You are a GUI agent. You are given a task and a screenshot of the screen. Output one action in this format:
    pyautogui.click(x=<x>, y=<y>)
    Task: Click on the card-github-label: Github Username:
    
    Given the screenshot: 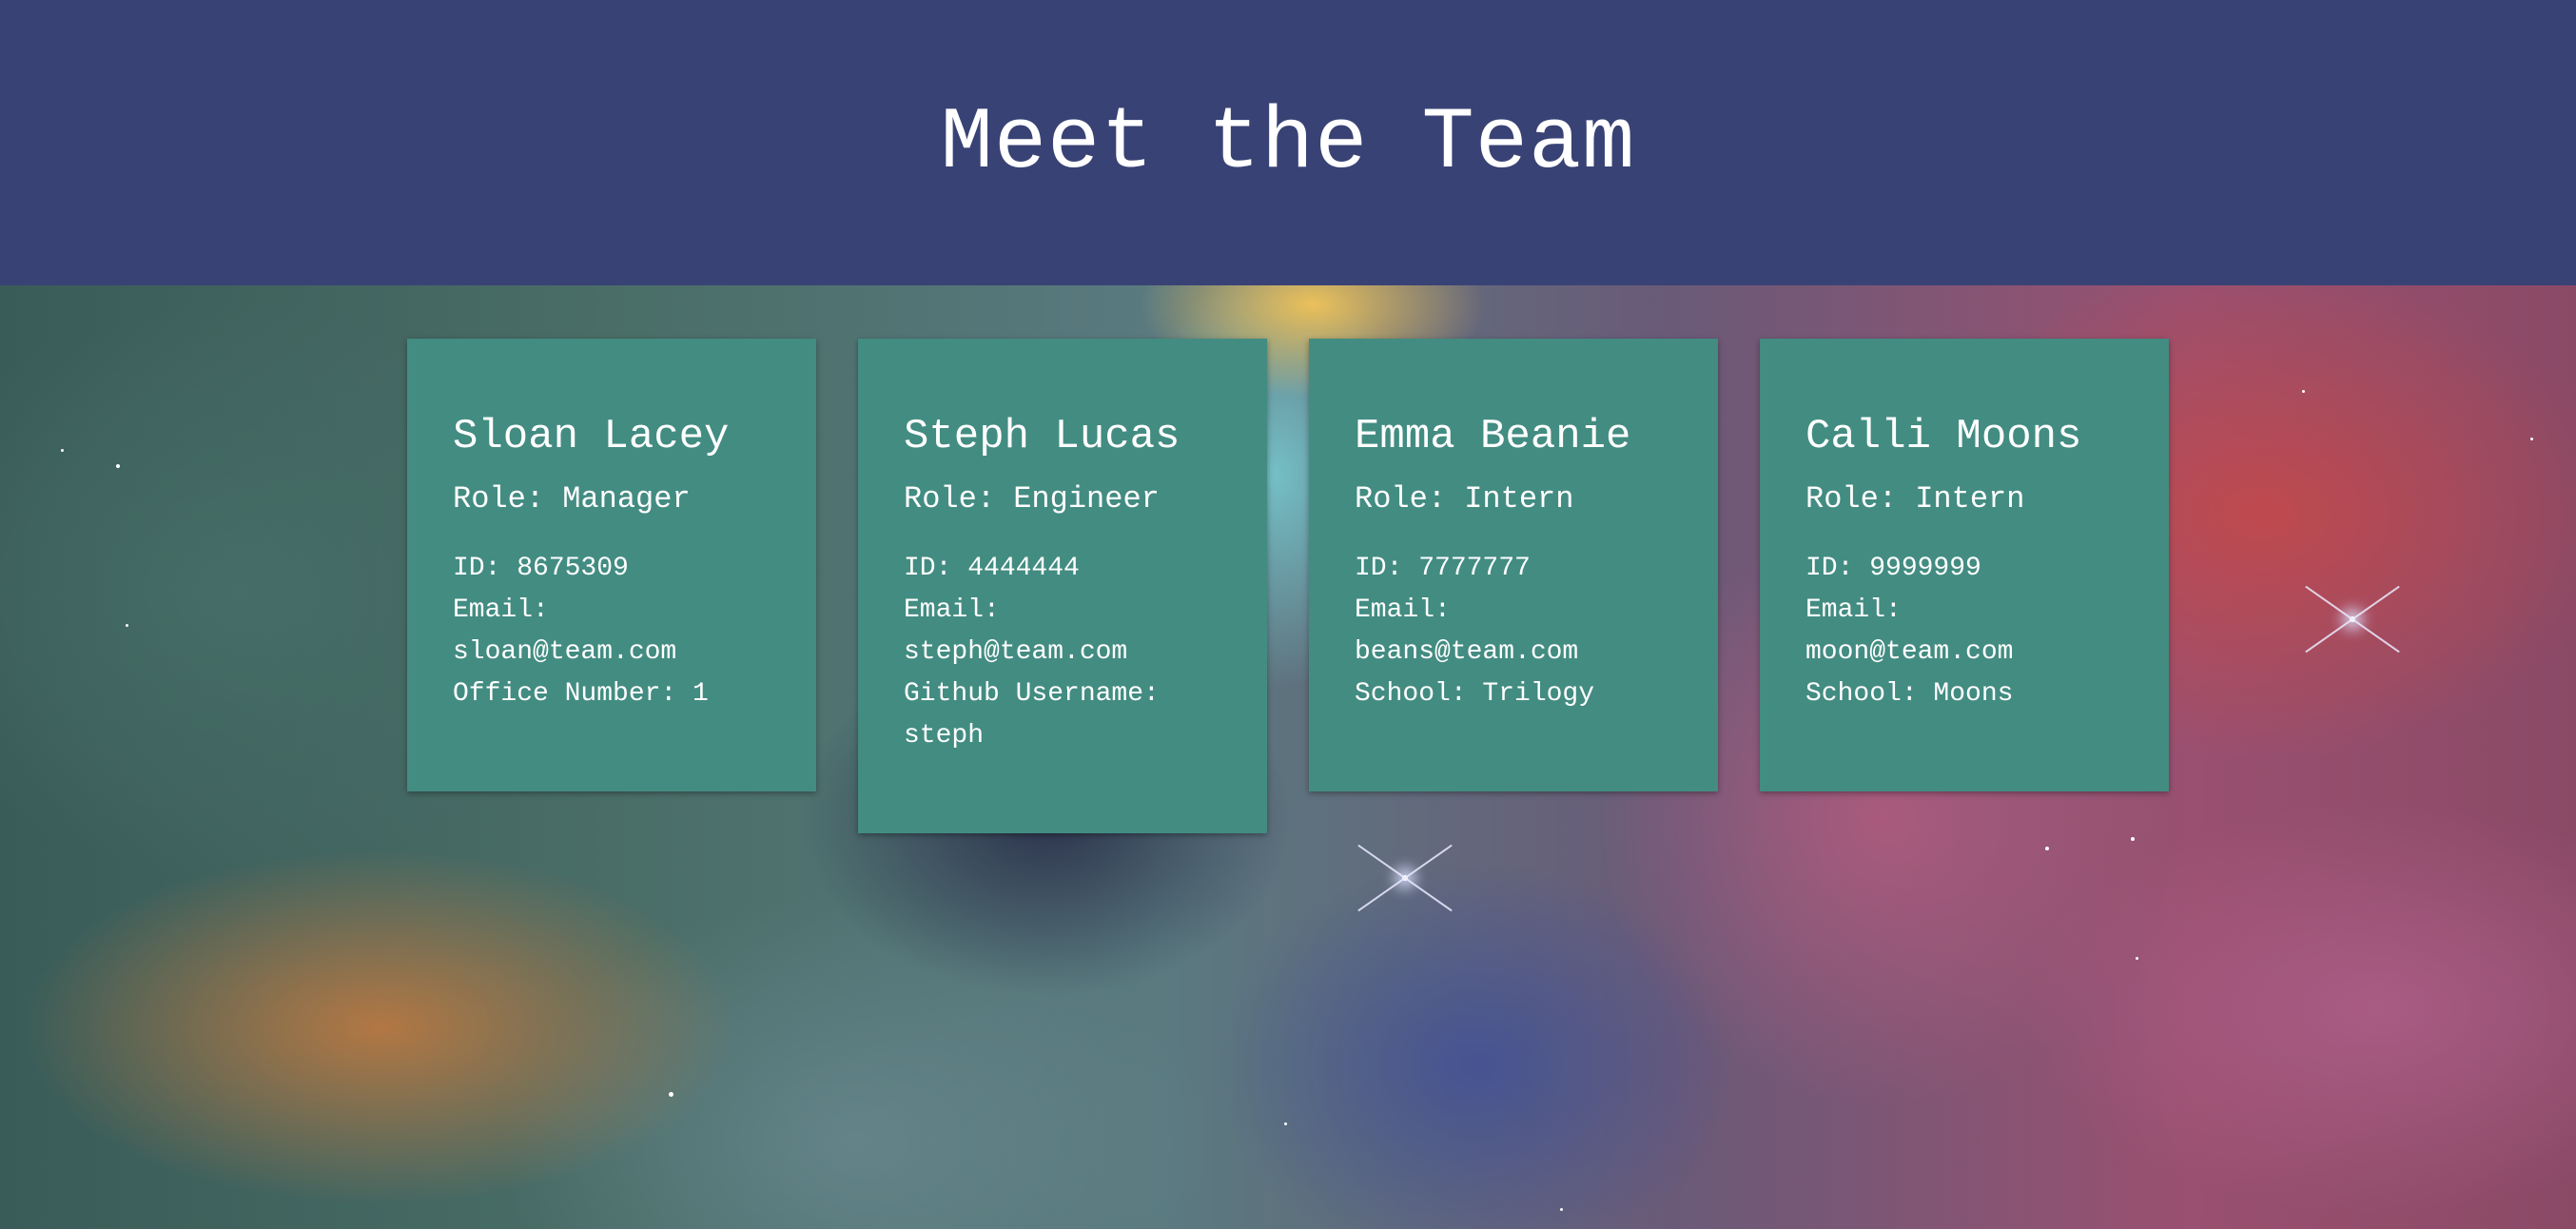 What is the action you would take?
    pyautogui.click(x=1032, y=694)
    